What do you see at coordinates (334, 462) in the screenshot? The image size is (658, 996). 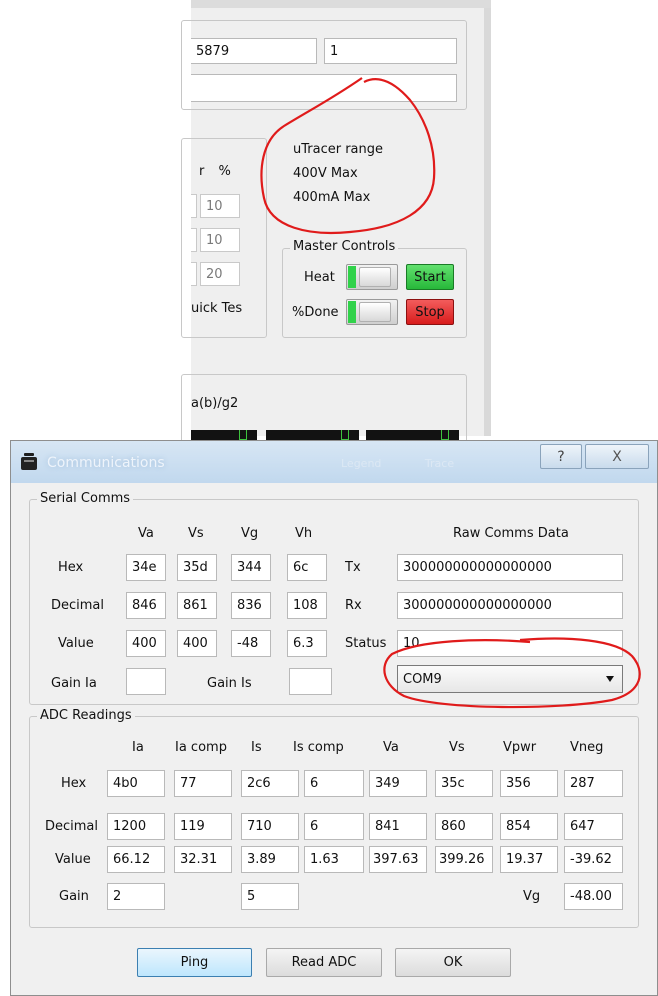 I see `dialog-titlebar: Communications Legend Trace ? X` at bounding box center [334, 462].